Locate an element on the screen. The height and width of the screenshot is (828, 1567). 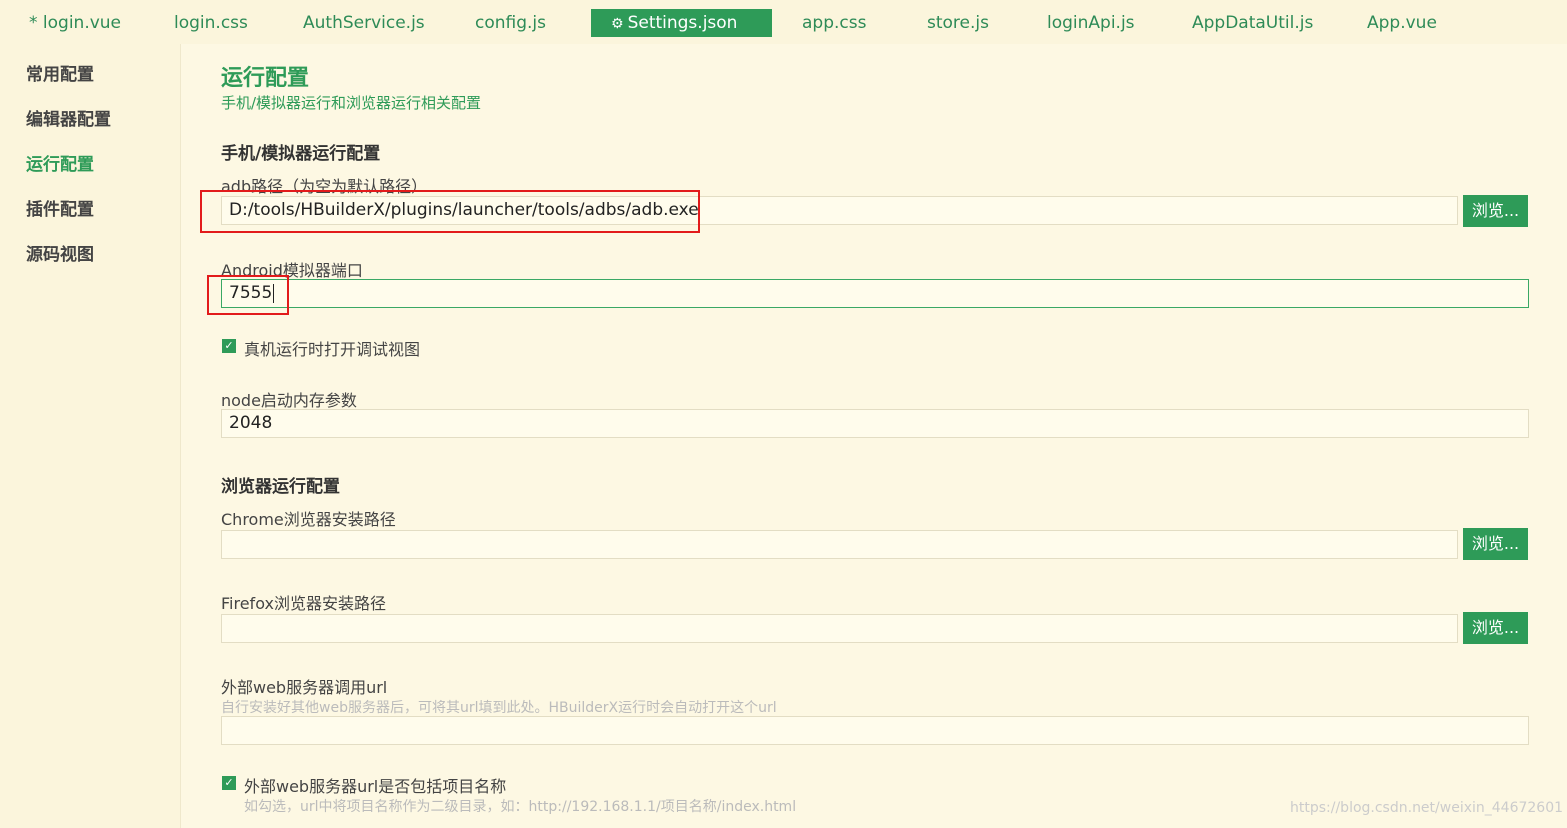
tab-config-js: config.js is located at coordinates (510, 23).